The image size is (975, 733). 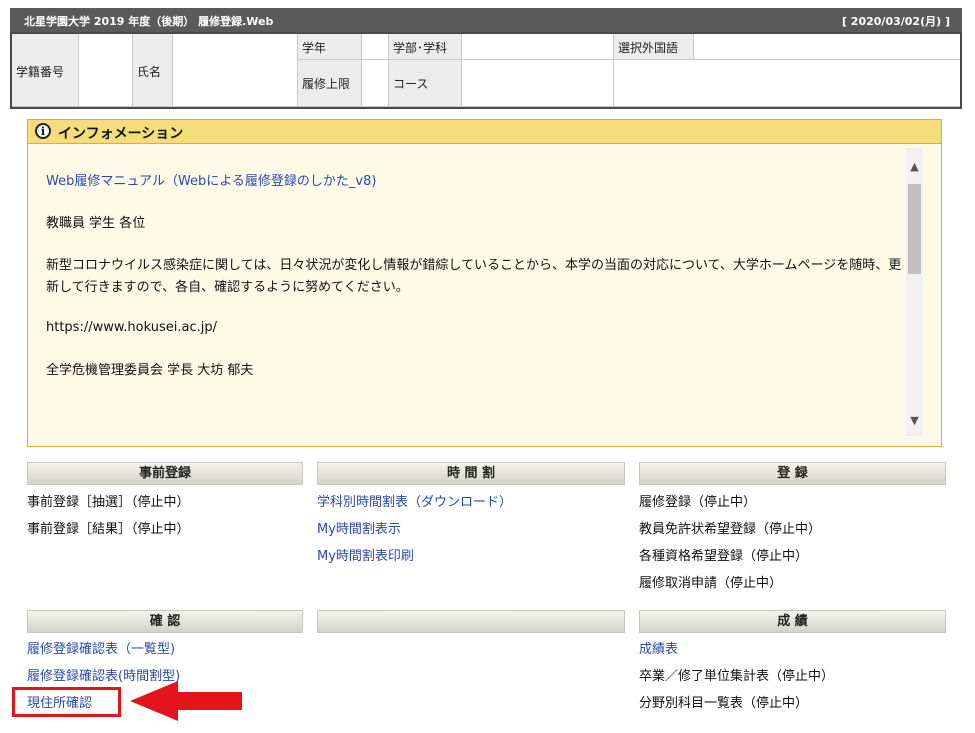 What do you see at coordinates (792, 473) in the screenshot?
I see `registration-header: 登 録` at bounding box center [792, 473].